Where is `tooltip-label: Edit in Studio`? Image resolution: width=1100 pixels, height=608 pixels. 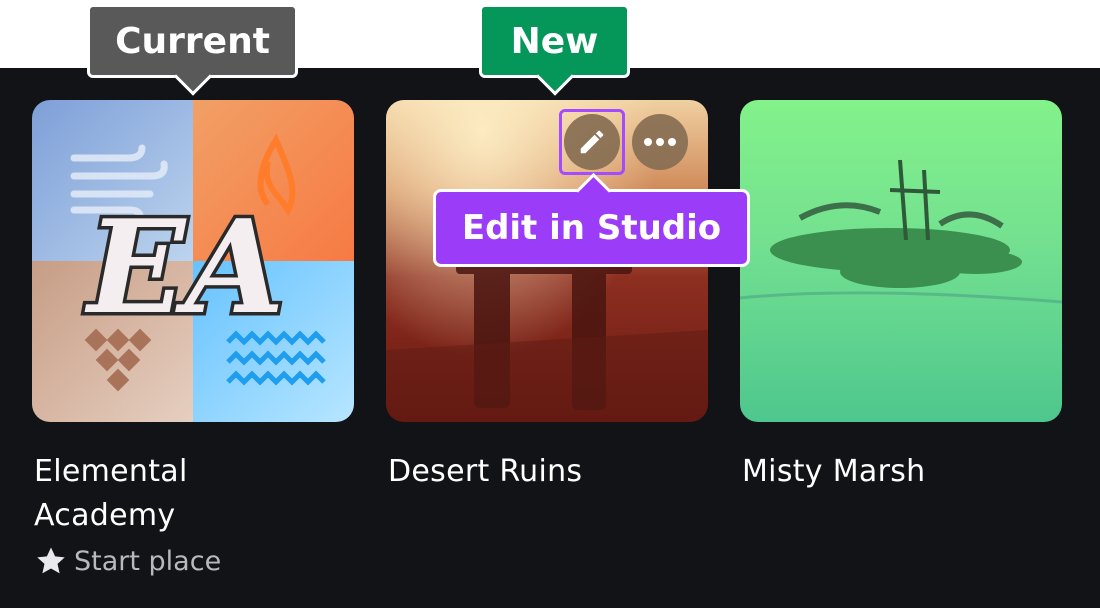
tooltip-label: Edit in Studio is located at coordinates (591, 228).